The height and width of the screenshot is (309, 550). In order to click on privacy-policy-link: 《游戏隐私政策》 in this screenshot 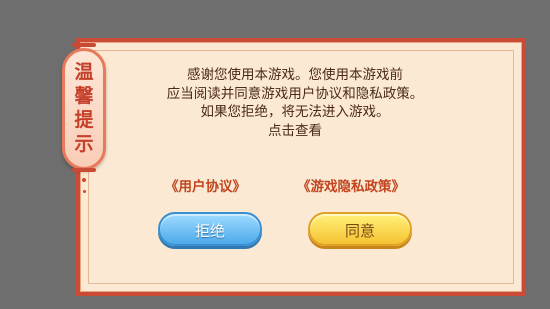, I will do `click(351, 185)`.